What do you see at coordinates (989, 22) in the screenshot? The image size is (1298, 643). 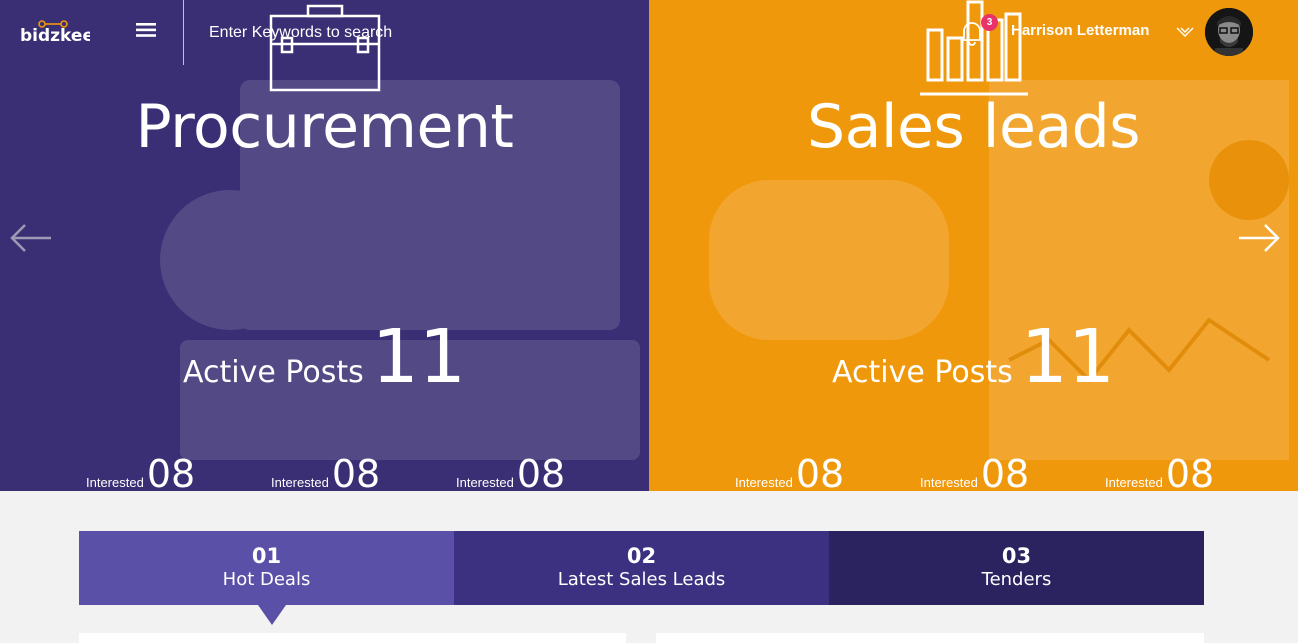 I see `notification-badge: 3` at bounding box center [989, 22].